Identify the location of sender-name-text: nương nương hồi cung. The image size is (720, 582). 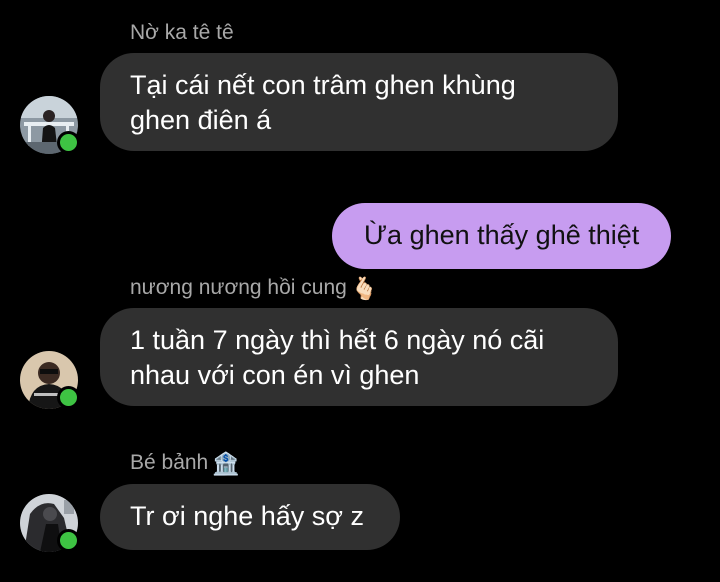
(238, 287).